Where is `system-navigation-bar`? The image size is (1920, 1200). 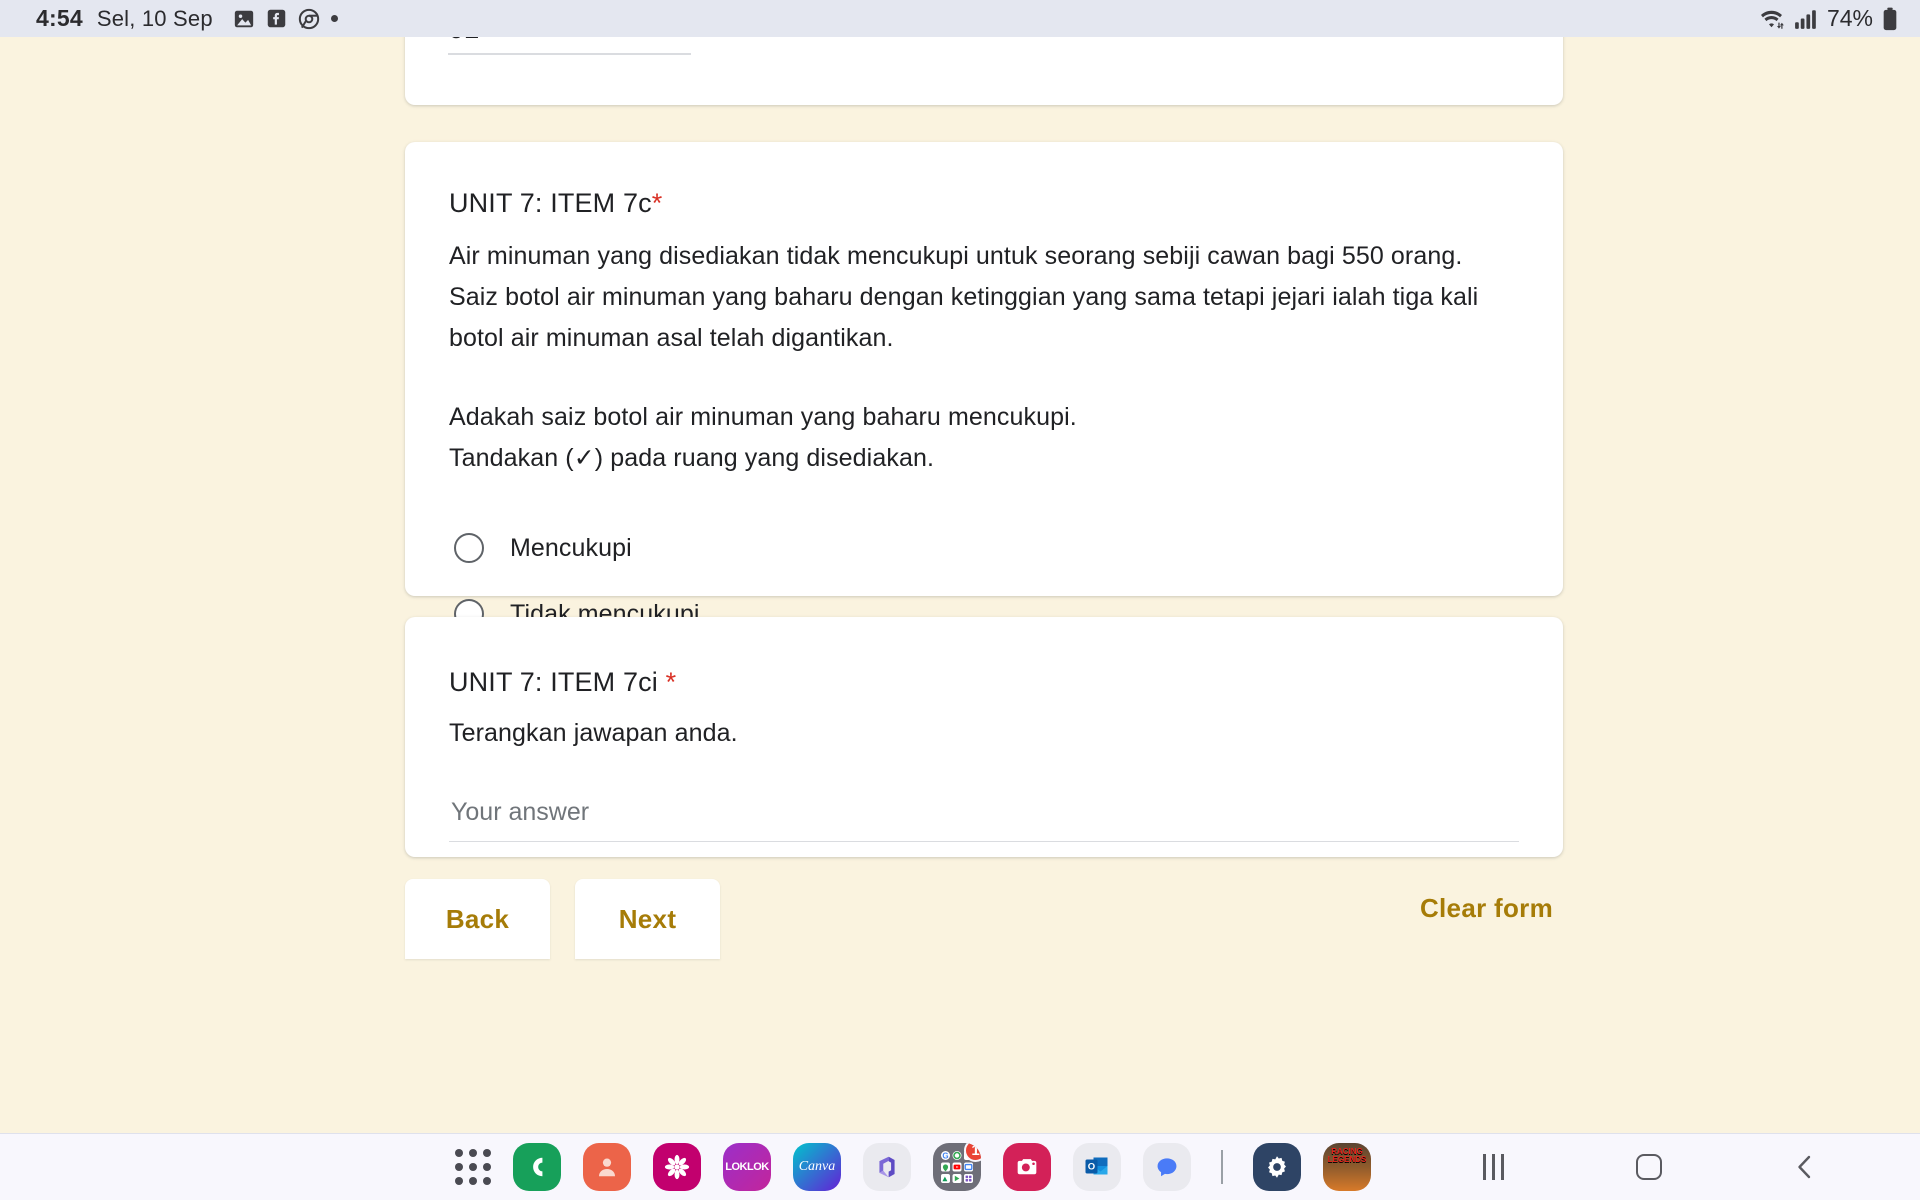
system-navigation-bar is located at coordinates (1649, 1167).